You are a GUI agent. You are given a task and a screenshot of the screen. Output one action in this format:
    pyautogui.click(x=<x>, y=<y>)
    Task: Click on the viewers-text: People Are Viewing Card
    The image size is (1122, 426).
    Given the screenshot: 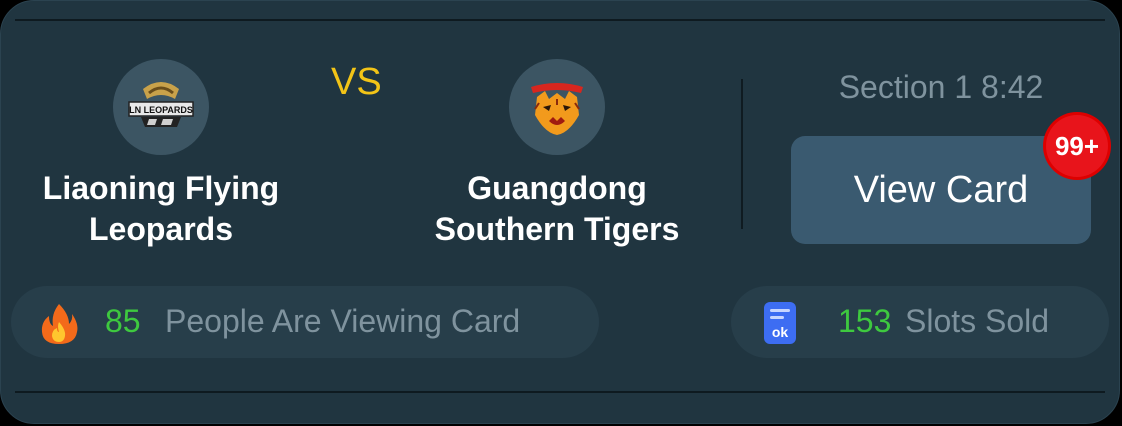 What is the action you would take?
    pyautogui.click(x=343, y=321)
    